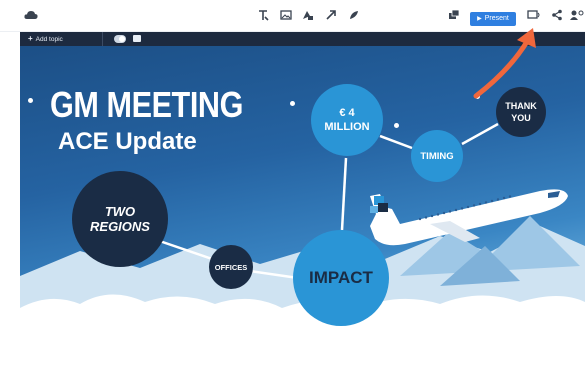 This screenshot has height=383, width=585. Describe the element at coordinates (341, 278) in the screenshot. I see `topic-impact: IMPACT` at that location.